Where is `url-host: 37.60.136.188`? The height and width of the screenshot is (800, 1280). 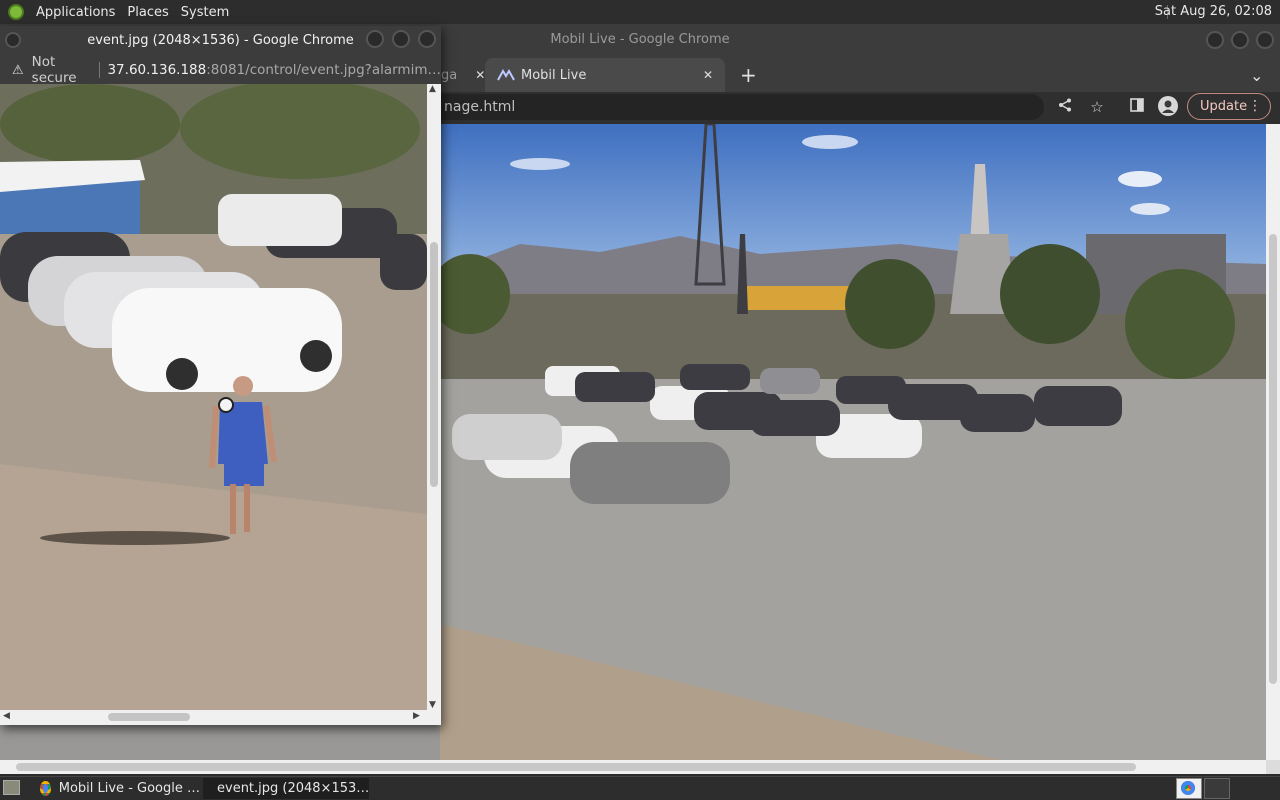
url-host: 37.60.136.188 is located at coordinates (157, 70).